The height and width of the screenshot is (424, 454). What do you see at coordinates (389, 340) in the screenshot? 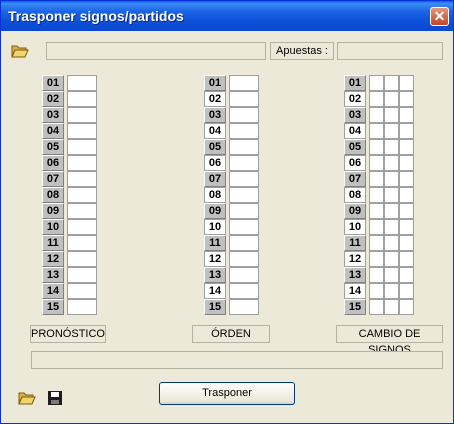
I see `cambio-label: CAMBIO DE SIGNOS` at bounding box center [389, 340].